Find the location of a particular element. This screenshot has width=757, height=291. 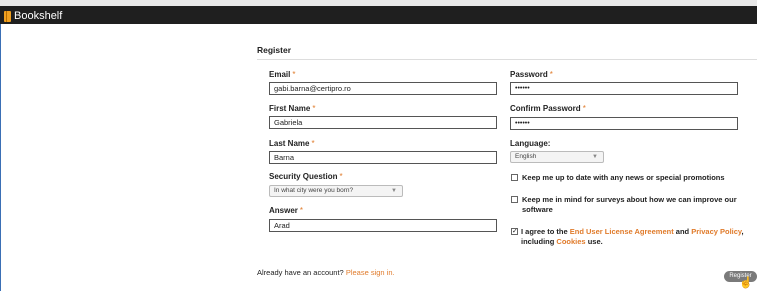

divider is located at coordinates (507, 59).